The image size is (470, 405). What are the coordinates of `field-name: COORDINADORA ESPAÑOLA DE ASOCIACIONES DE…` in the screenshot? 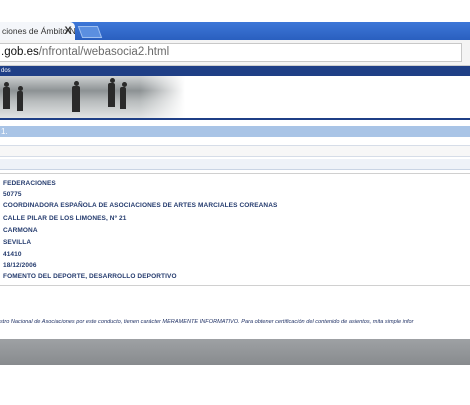 It's located at (140, 205).